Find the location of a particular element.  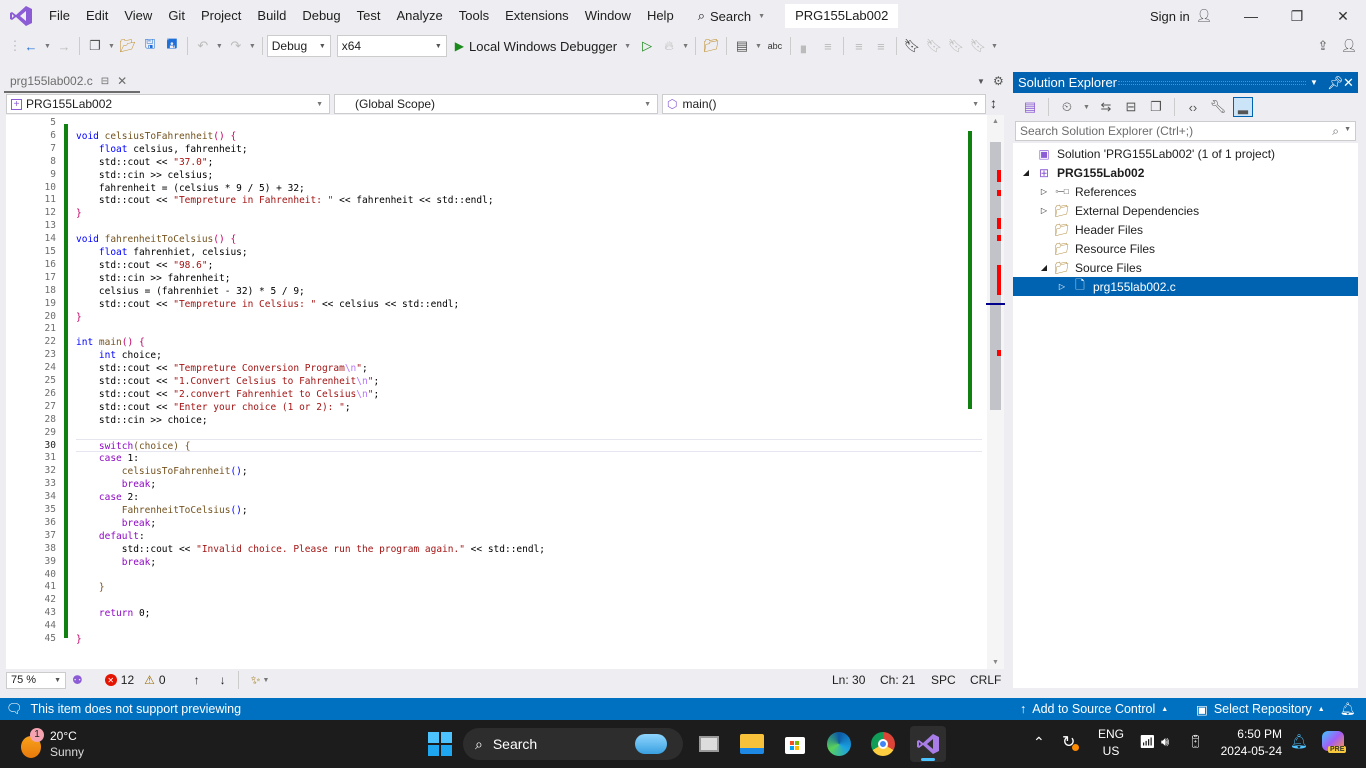

next-issue-icon: ↓ is located at coordinates (223, 680).